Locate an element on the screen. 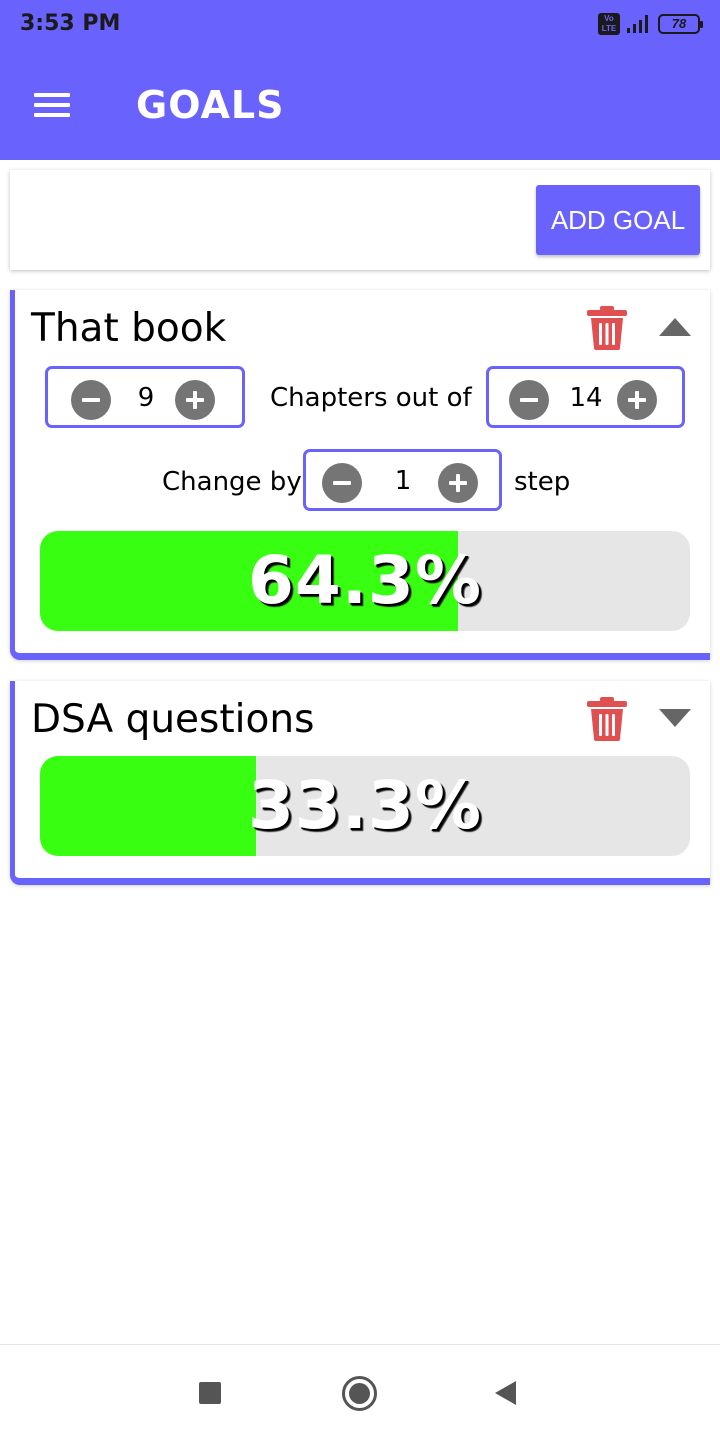 This screenshot has height=1440, width=720. current-value-stepper: 9 is located at coordinates (145, 397).